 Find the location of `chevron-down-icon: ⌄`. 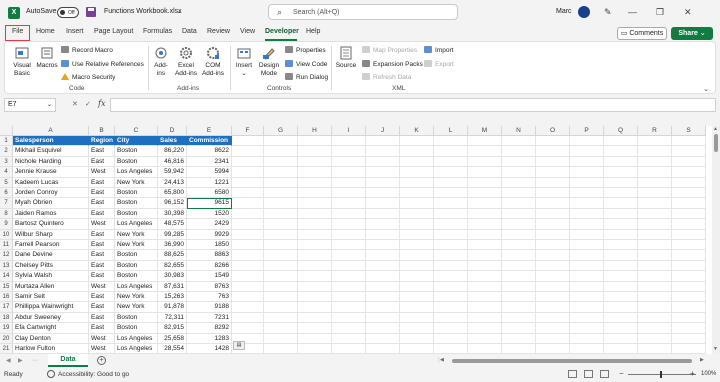

chevron-down-icon: ⌄ is located at coordinates (179, 11).